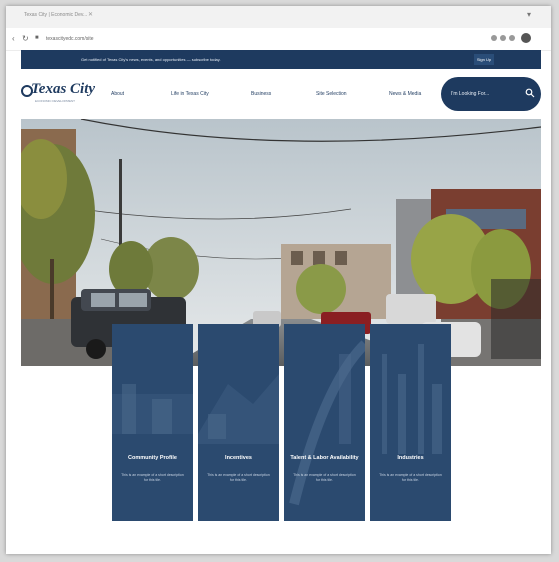 Image resolution: width=559 pixels, height=562 pixels. Describe the element at coordinates (331, 94) in the screenshot. I see `nav-item-site-selection: Site Selection` at that location.